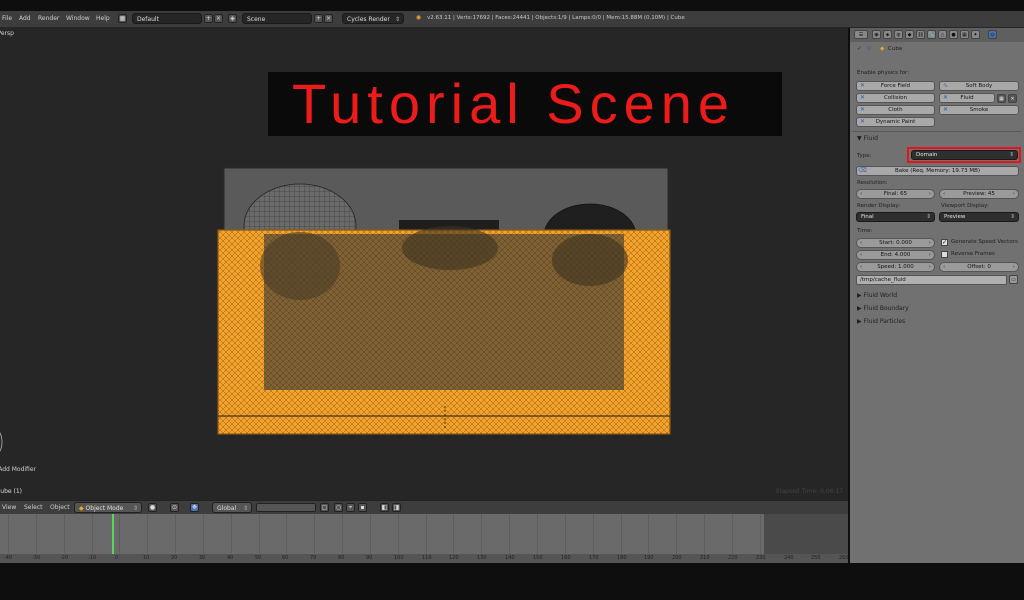 The image size is (1024, 600). What do you see at coordinates (979, 110) in the screenshot?
I see `smoke-button: ✕ Smoke` at bounding box center [979, 110].